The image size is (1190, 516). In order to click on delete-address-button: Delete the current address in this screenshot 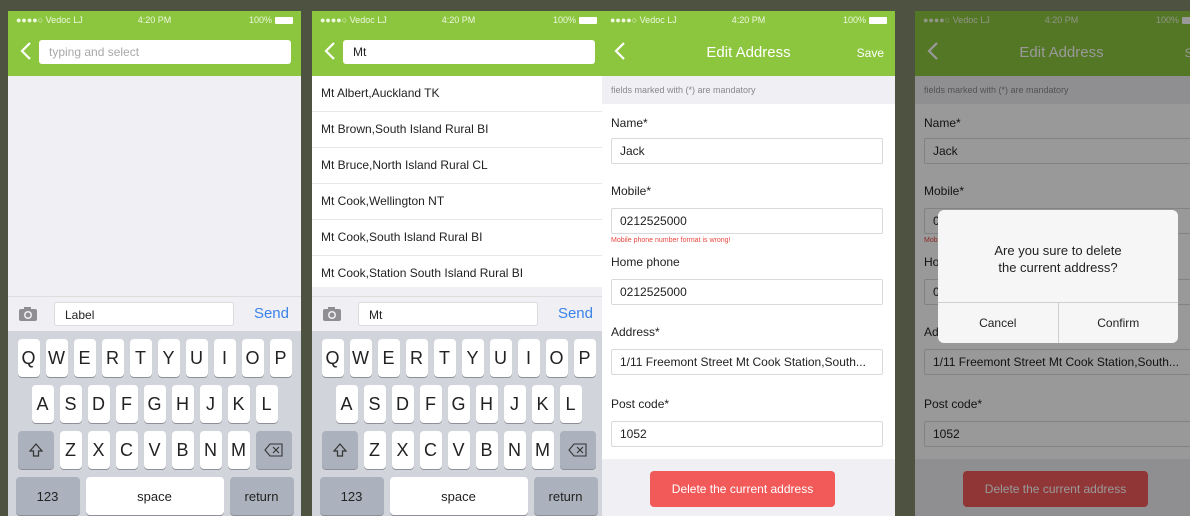, I will do `click(742, 489)`.